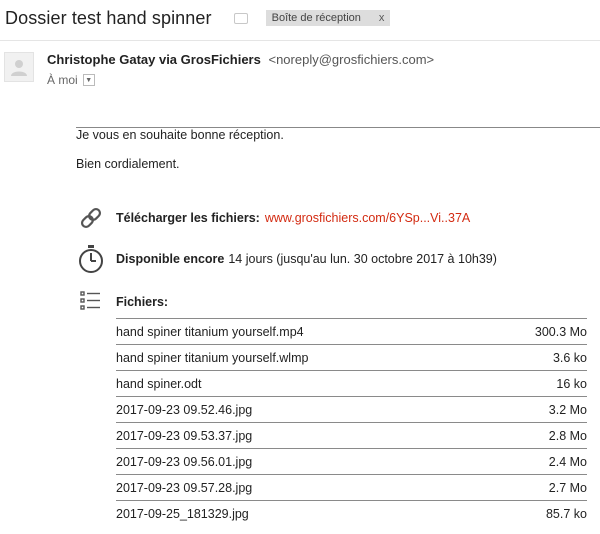 The width and height of the screenshot is (600, 534). Describe the element at coordinates (154, 59) in the screenshot. I see `sender-name: Christophe Gatay via GrosFichiers` at that location.